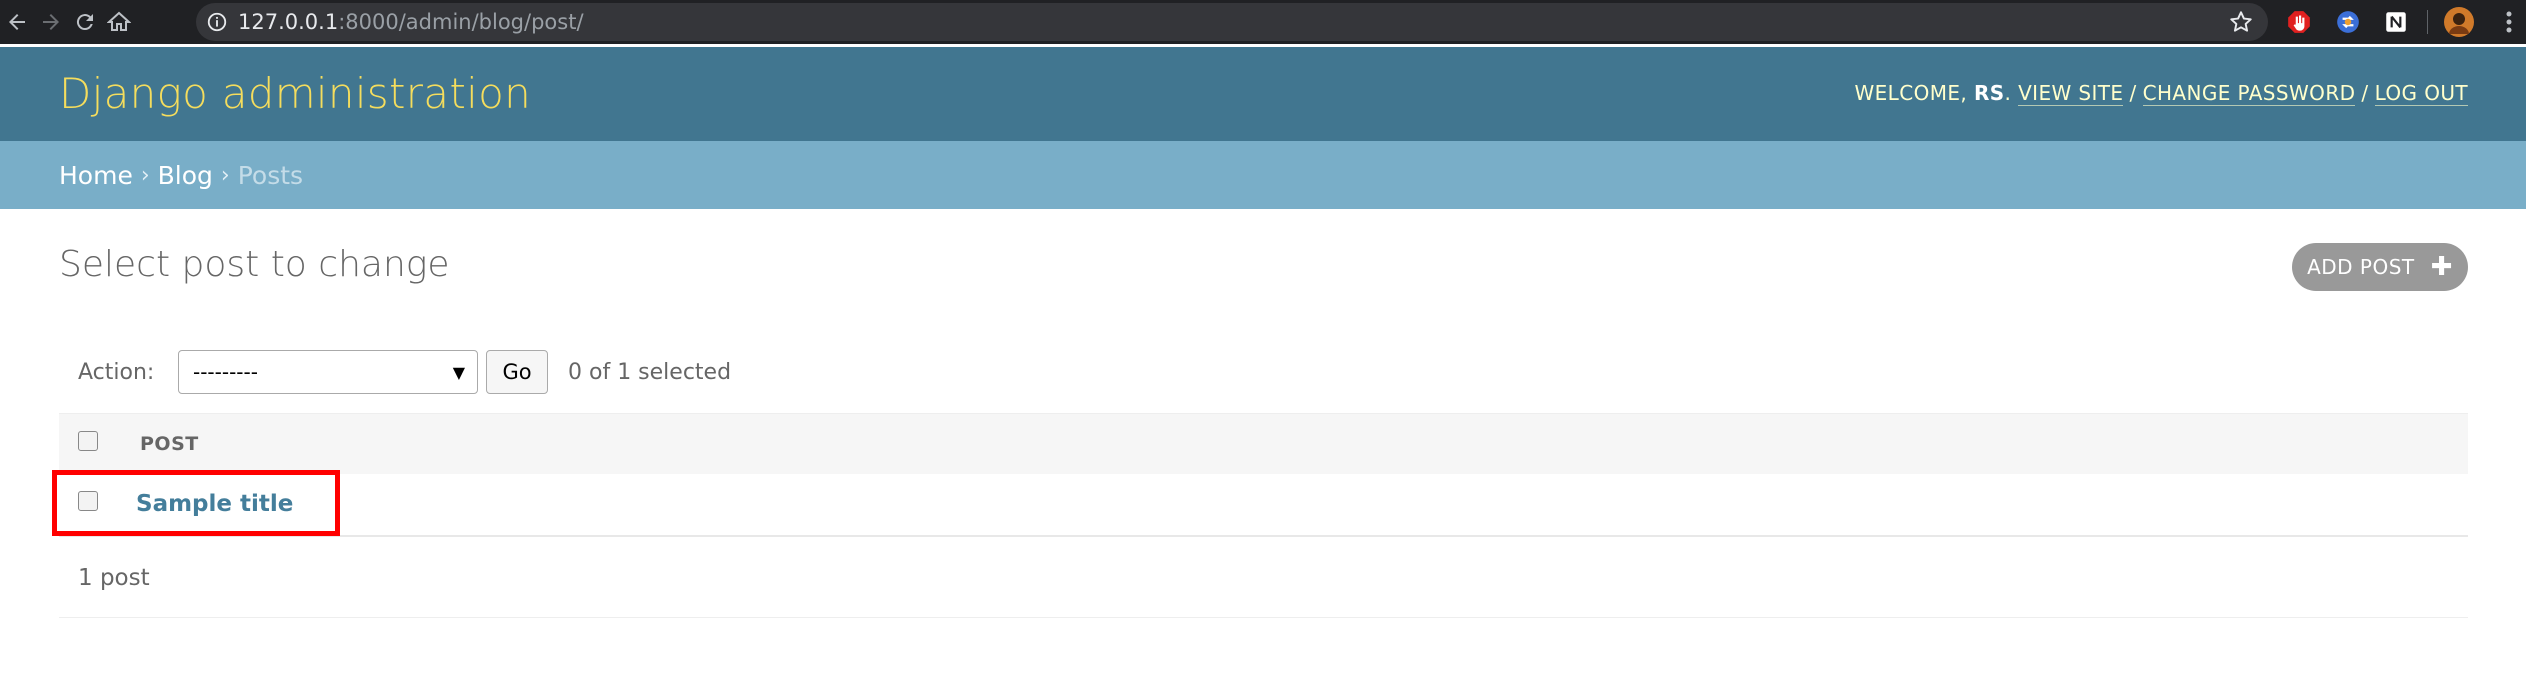 This screenshot has width=2526, height=685. I want to click on home-icon, so click(119, 22).